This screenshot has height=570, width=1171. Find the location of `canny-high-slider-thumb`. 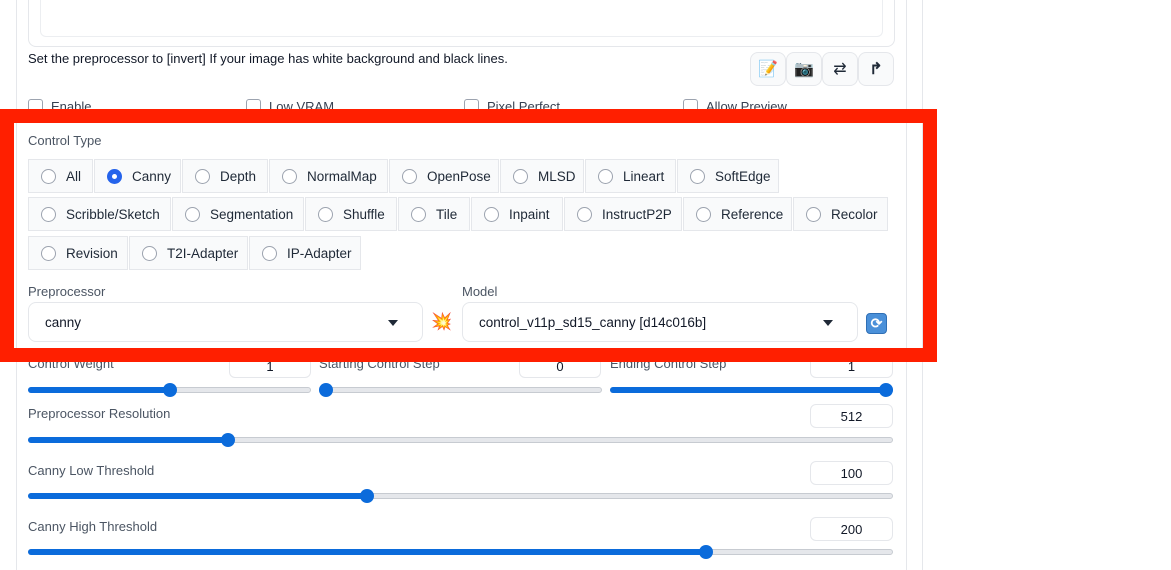

canny-high-slider-thumb is located at coordinates (706, 552).